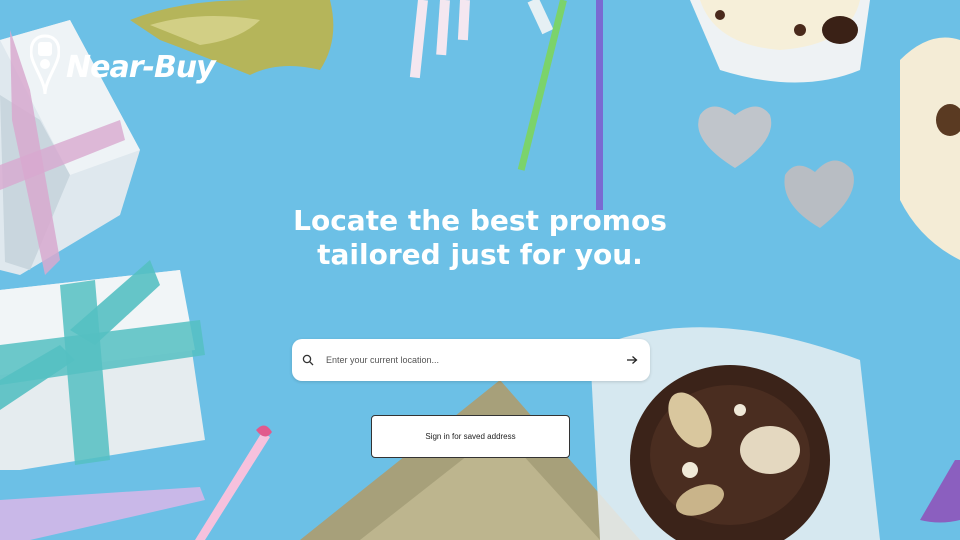  What do you see at coordinates (45, 67) in the screenshot?
I see `map-pin-icon` at bounding box center [45, 67].